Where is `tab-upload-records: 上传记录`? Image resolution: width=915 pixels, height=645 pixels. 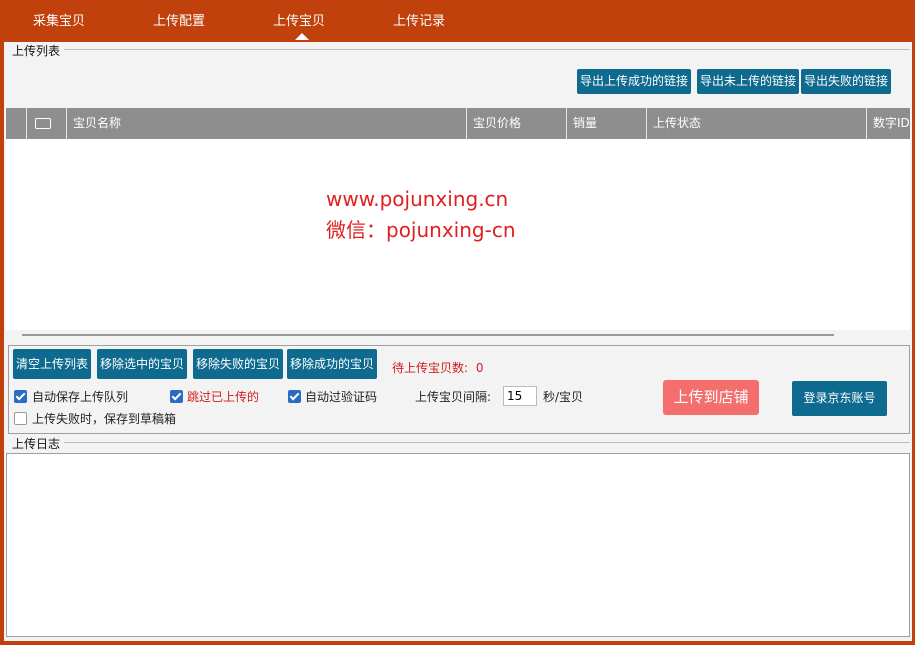
tab-upload-records: 上传记录 is located at coordinates (419, 19).